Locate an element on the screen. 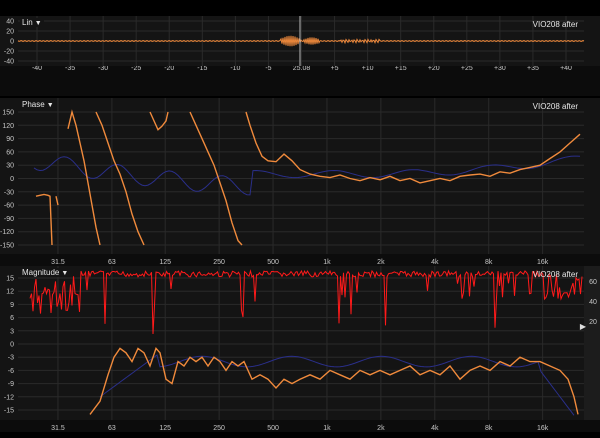  magnitude-x-tick: 1k is located at coordinates (327, 428).